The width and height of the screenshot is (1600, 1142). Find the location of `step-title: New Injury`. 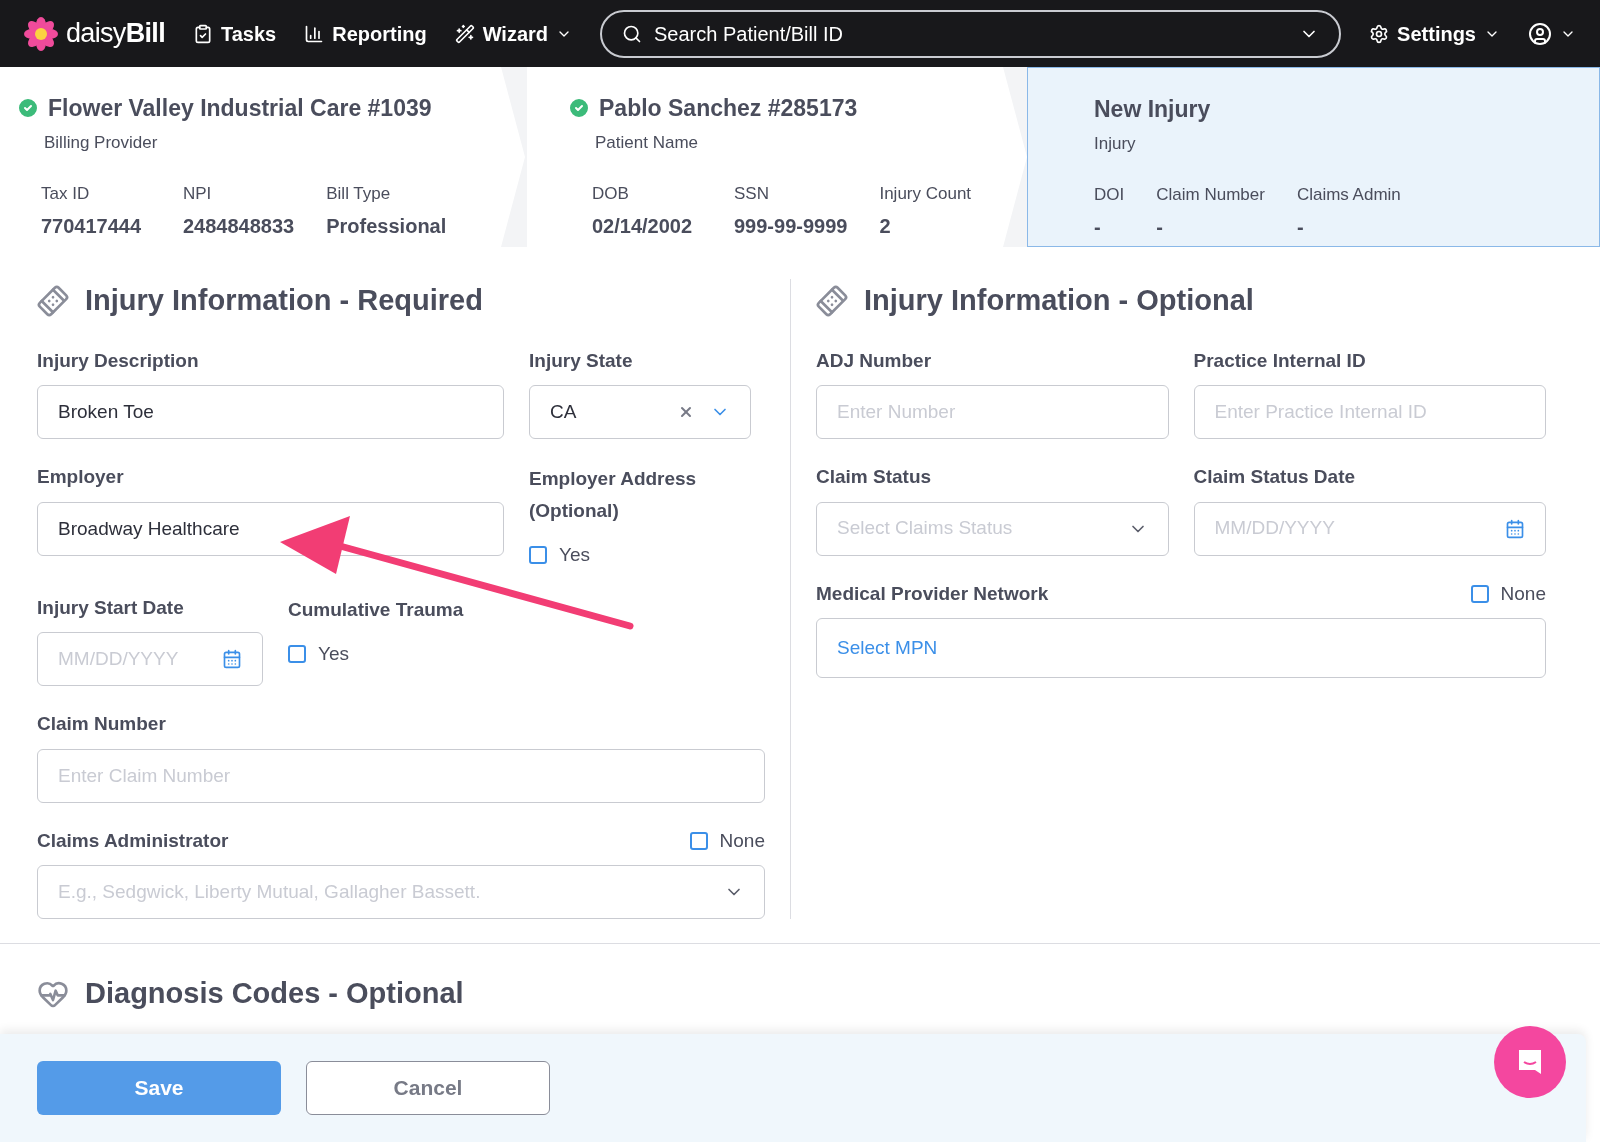

step-title: New Injury is located at coordinates (1152, 109).